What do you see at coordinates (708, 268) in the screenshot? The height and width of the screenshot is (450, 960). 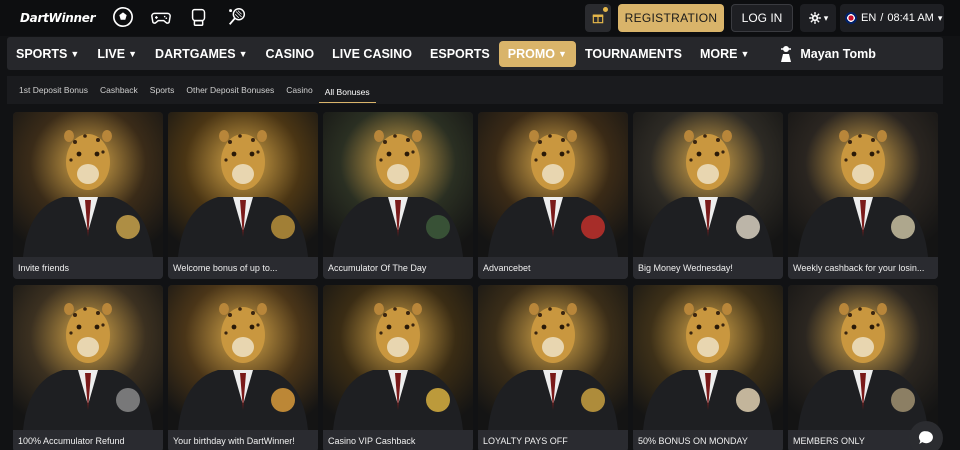 I see `promo-title: Big Money Wednesday!` at bounding box center [708, 268].